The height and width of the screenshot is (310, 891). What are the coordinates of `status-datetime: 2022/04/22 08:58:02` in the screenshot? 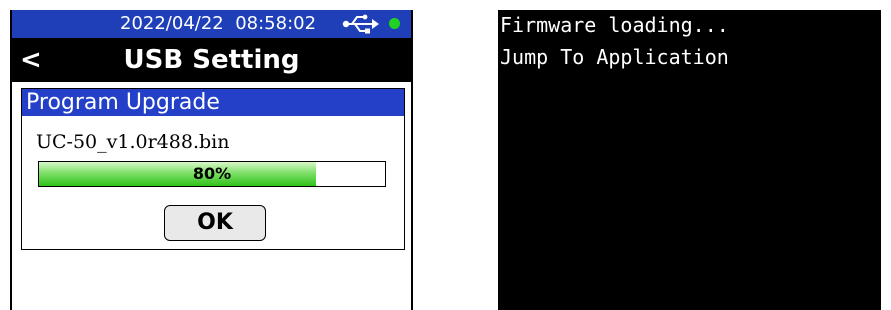 It's located at (218, 24).